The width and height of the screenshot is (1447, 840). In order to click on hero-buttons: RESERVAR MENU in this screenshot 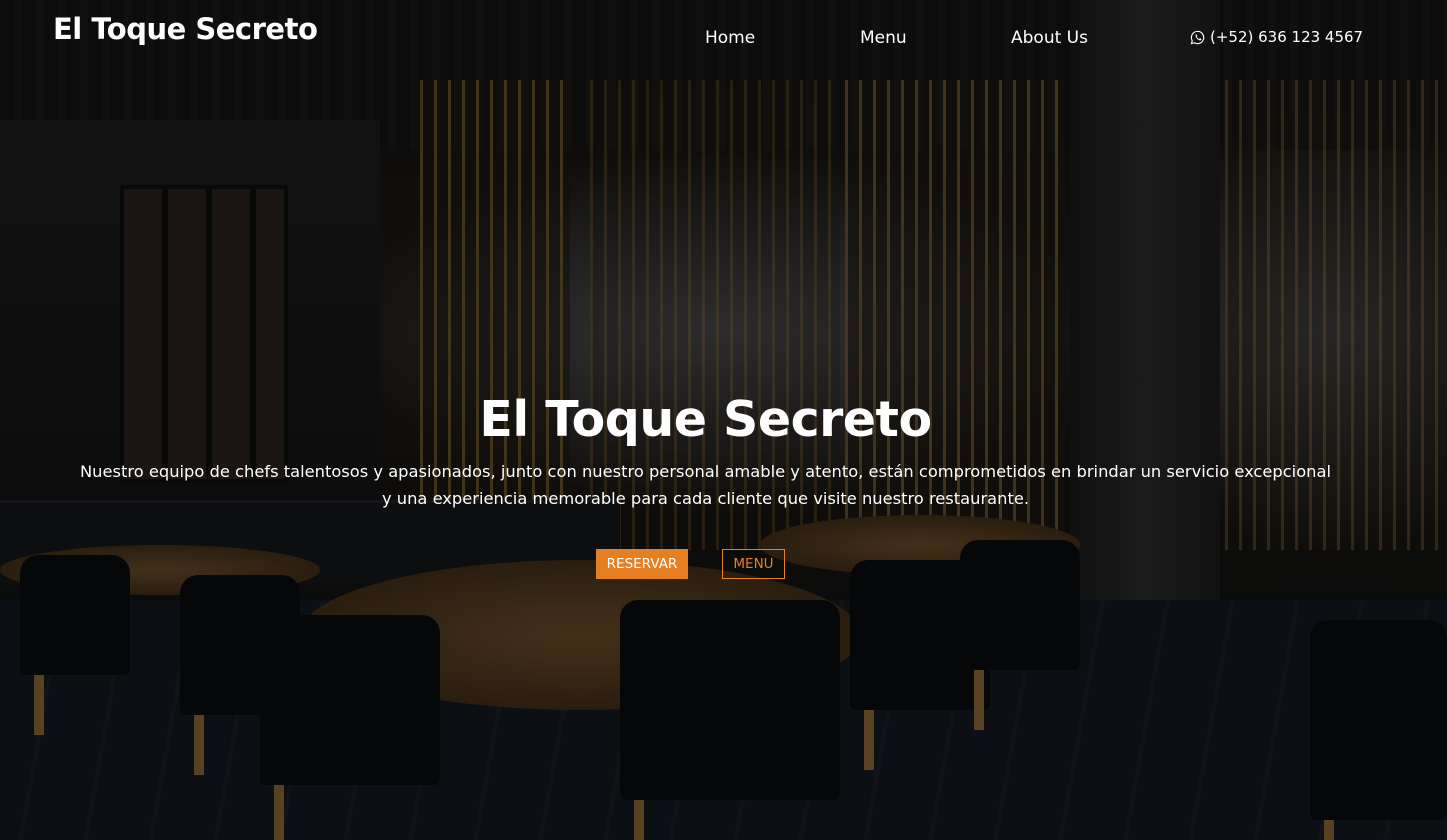, I will do `click(690, 564)`.